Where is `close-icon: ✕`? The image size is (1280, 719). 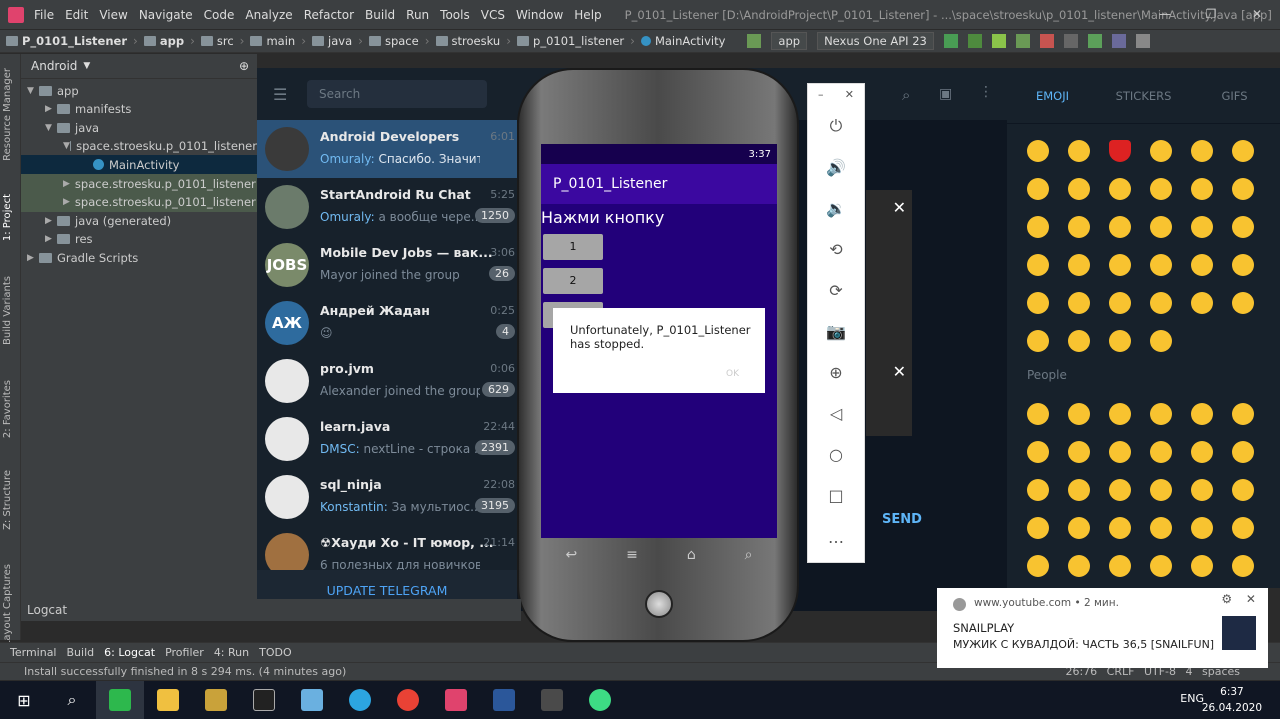
close-icon: ✕ is located at coordinates (899, 371).